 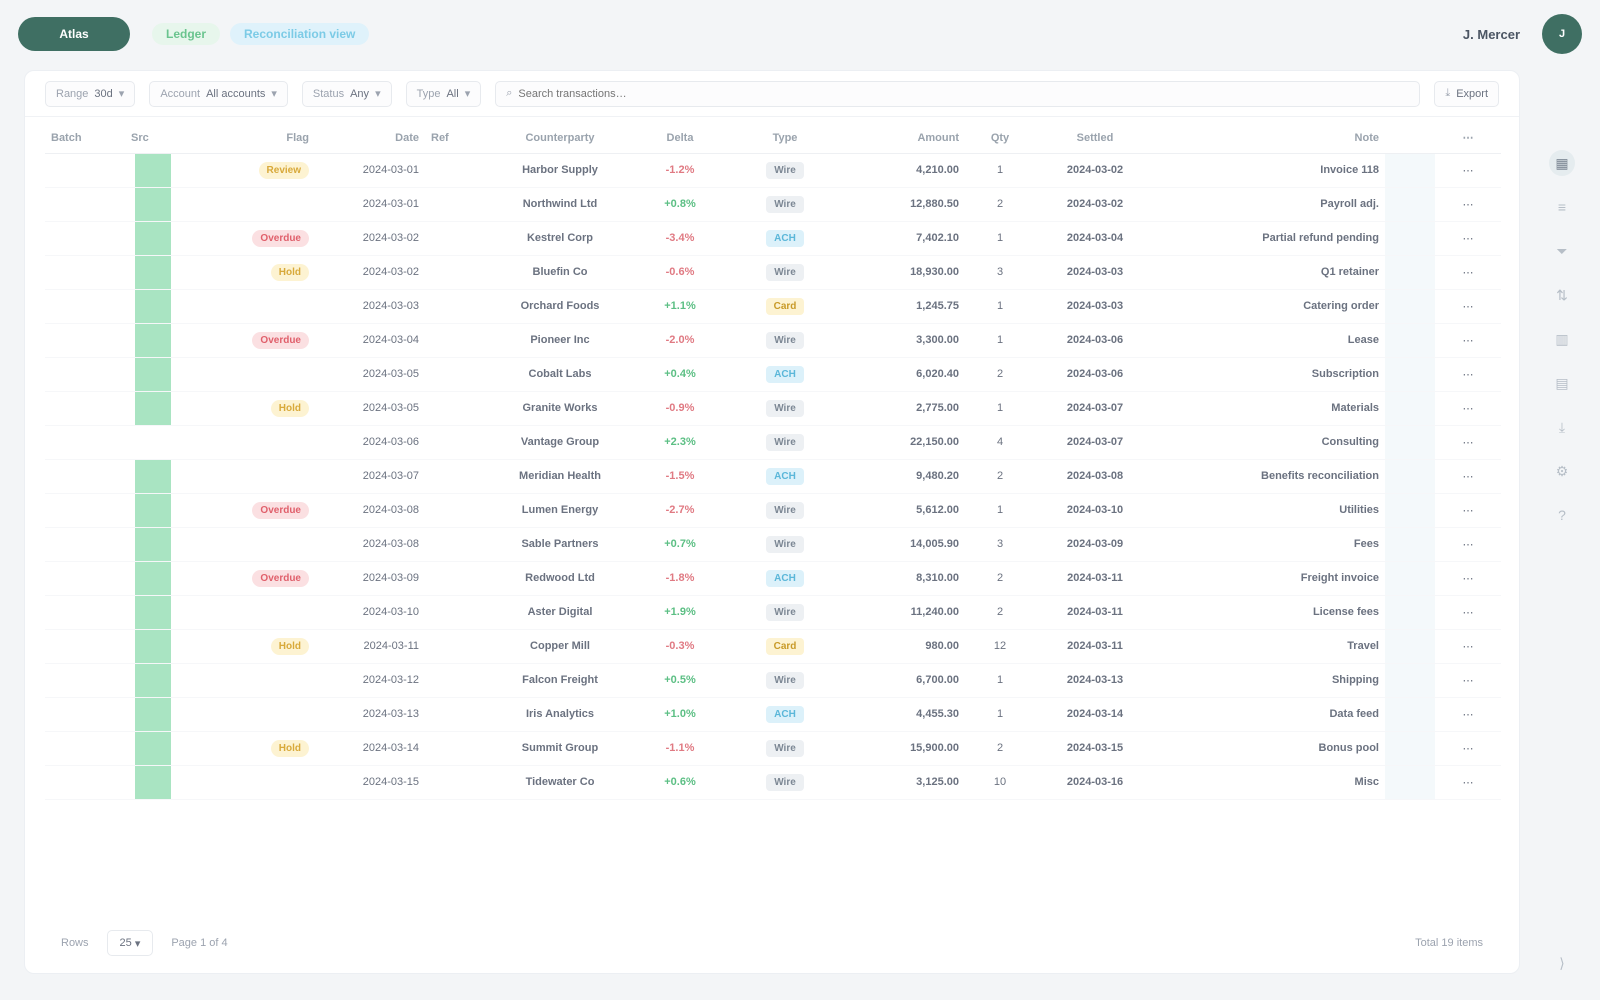 I want to click on grid-icon: ▦, so click(x=1562, y=163).